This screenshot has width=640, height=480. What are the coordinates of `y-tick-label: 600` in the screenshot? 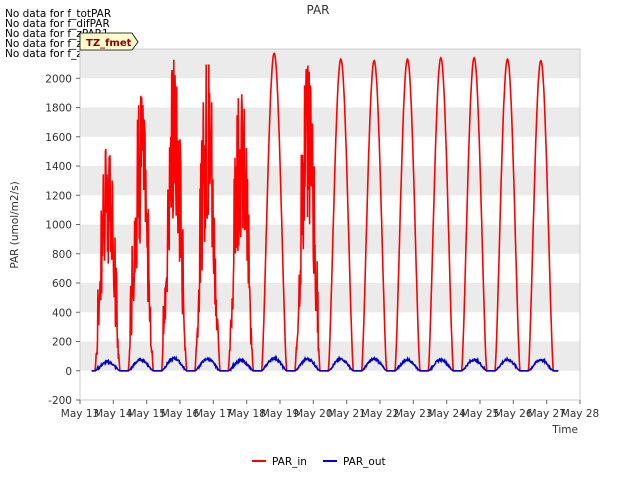 It's located at (62, 284).